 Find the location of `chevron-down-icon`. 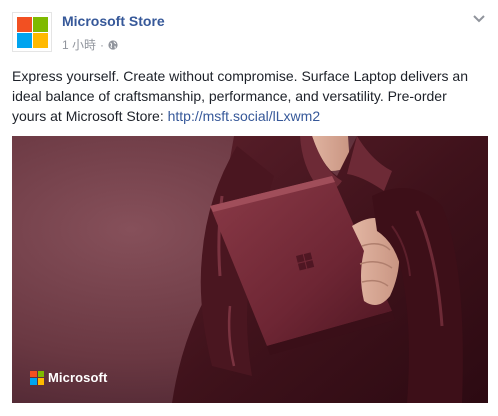

chevron-down-icon is located at coordinates (479, 19).